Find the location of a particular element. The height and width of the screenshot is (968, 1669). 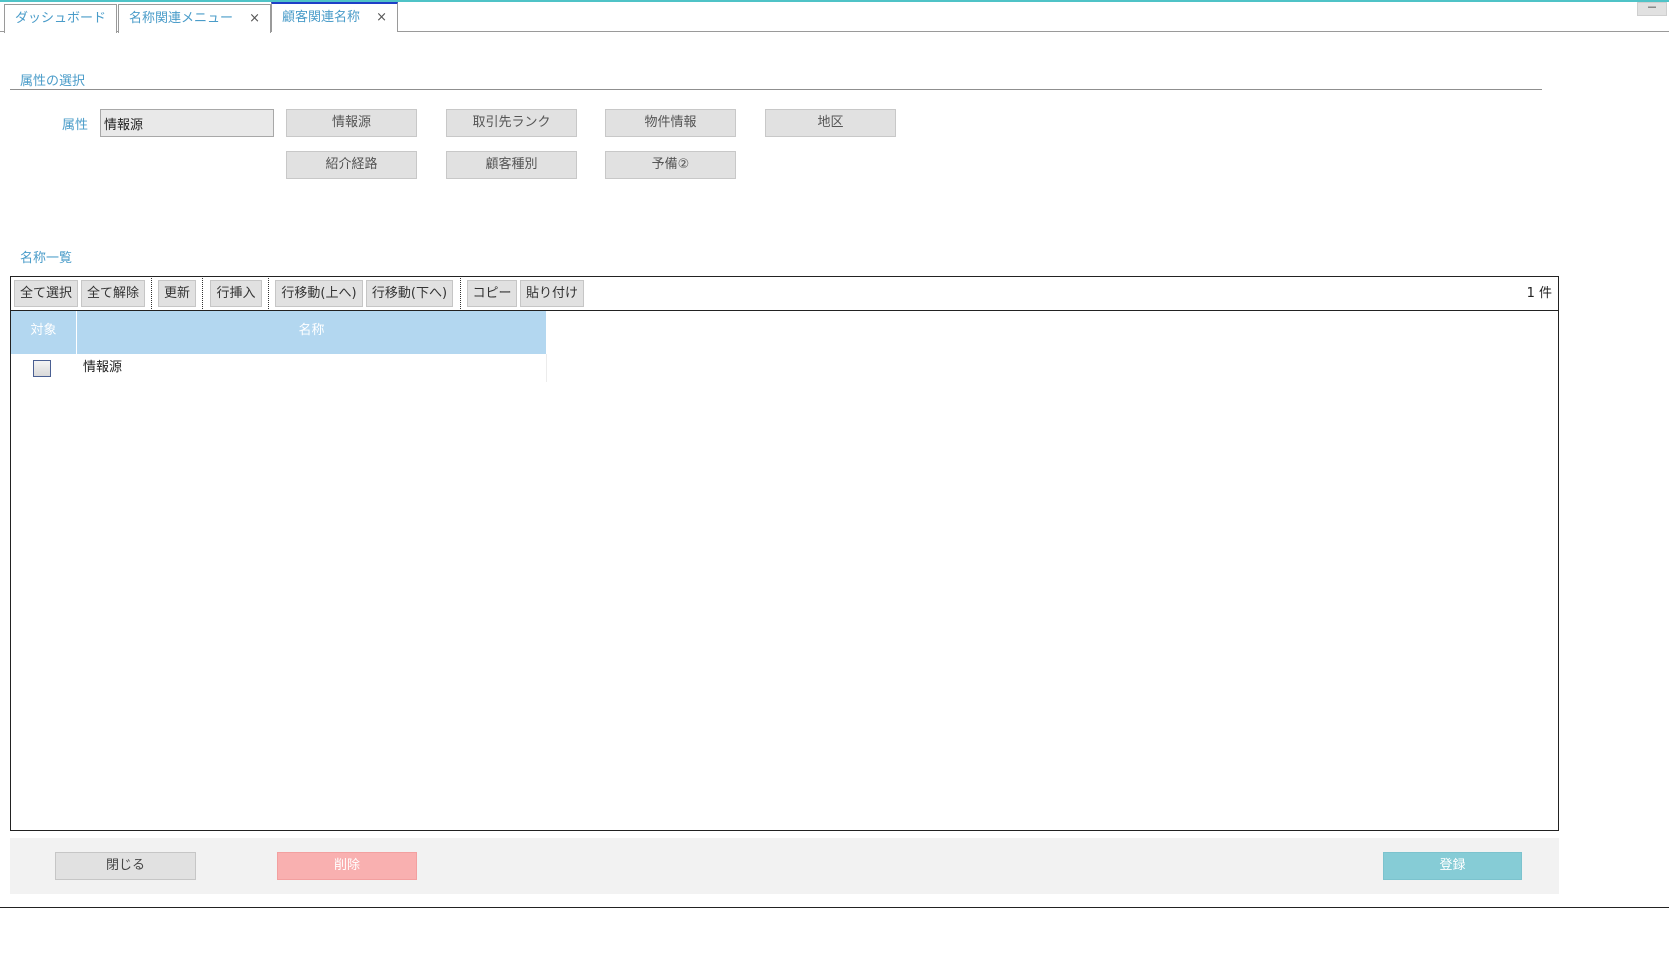

copy-button: コピー is located at coordinates (492, 293).